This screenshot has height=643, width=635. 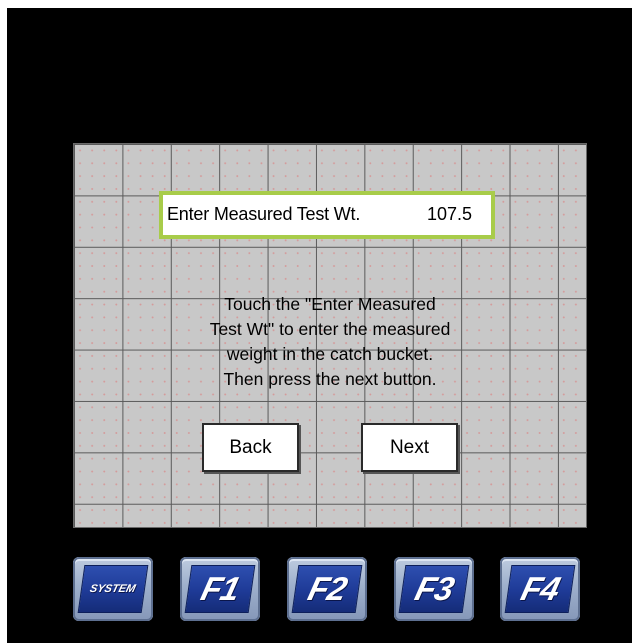 I want to click on instruction-line: Test Wt" to enter the measured, so click(x=330, y=329).